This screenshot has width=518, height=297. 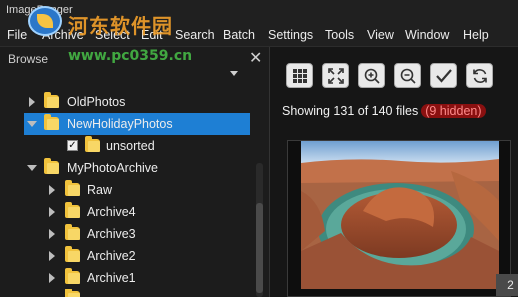 What do you see at coordinates (96, 102) in the screenshot?
I see `tree-item-label: OldPhotos` at bounding box center [96, 102].